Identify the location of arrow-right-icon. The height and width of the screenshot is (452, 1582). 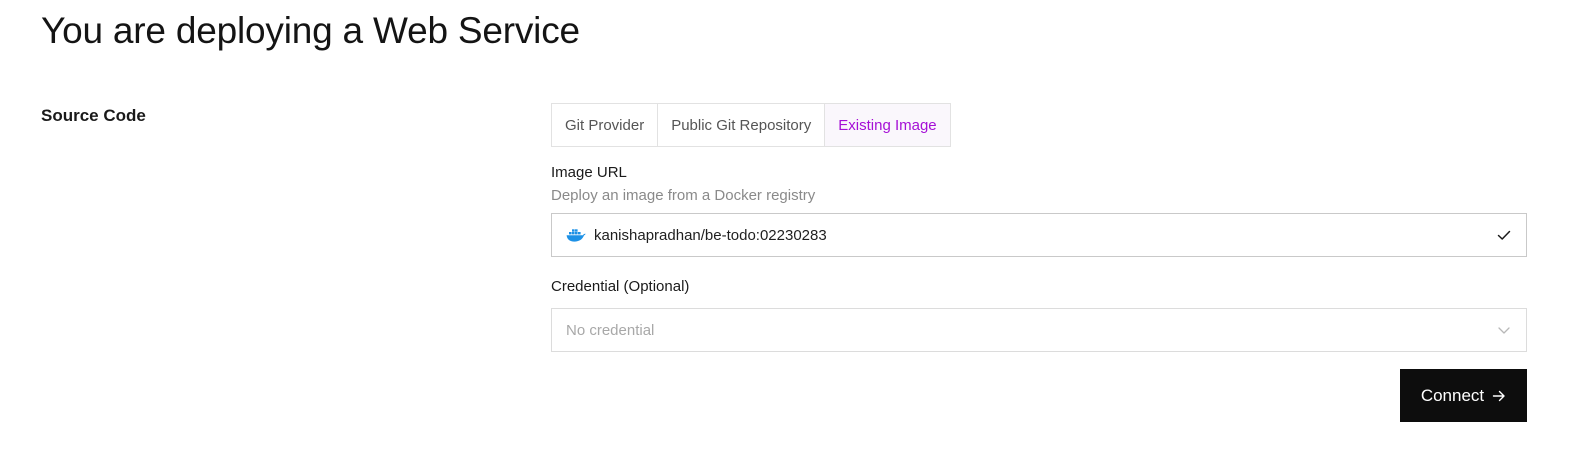
(1499, 396).